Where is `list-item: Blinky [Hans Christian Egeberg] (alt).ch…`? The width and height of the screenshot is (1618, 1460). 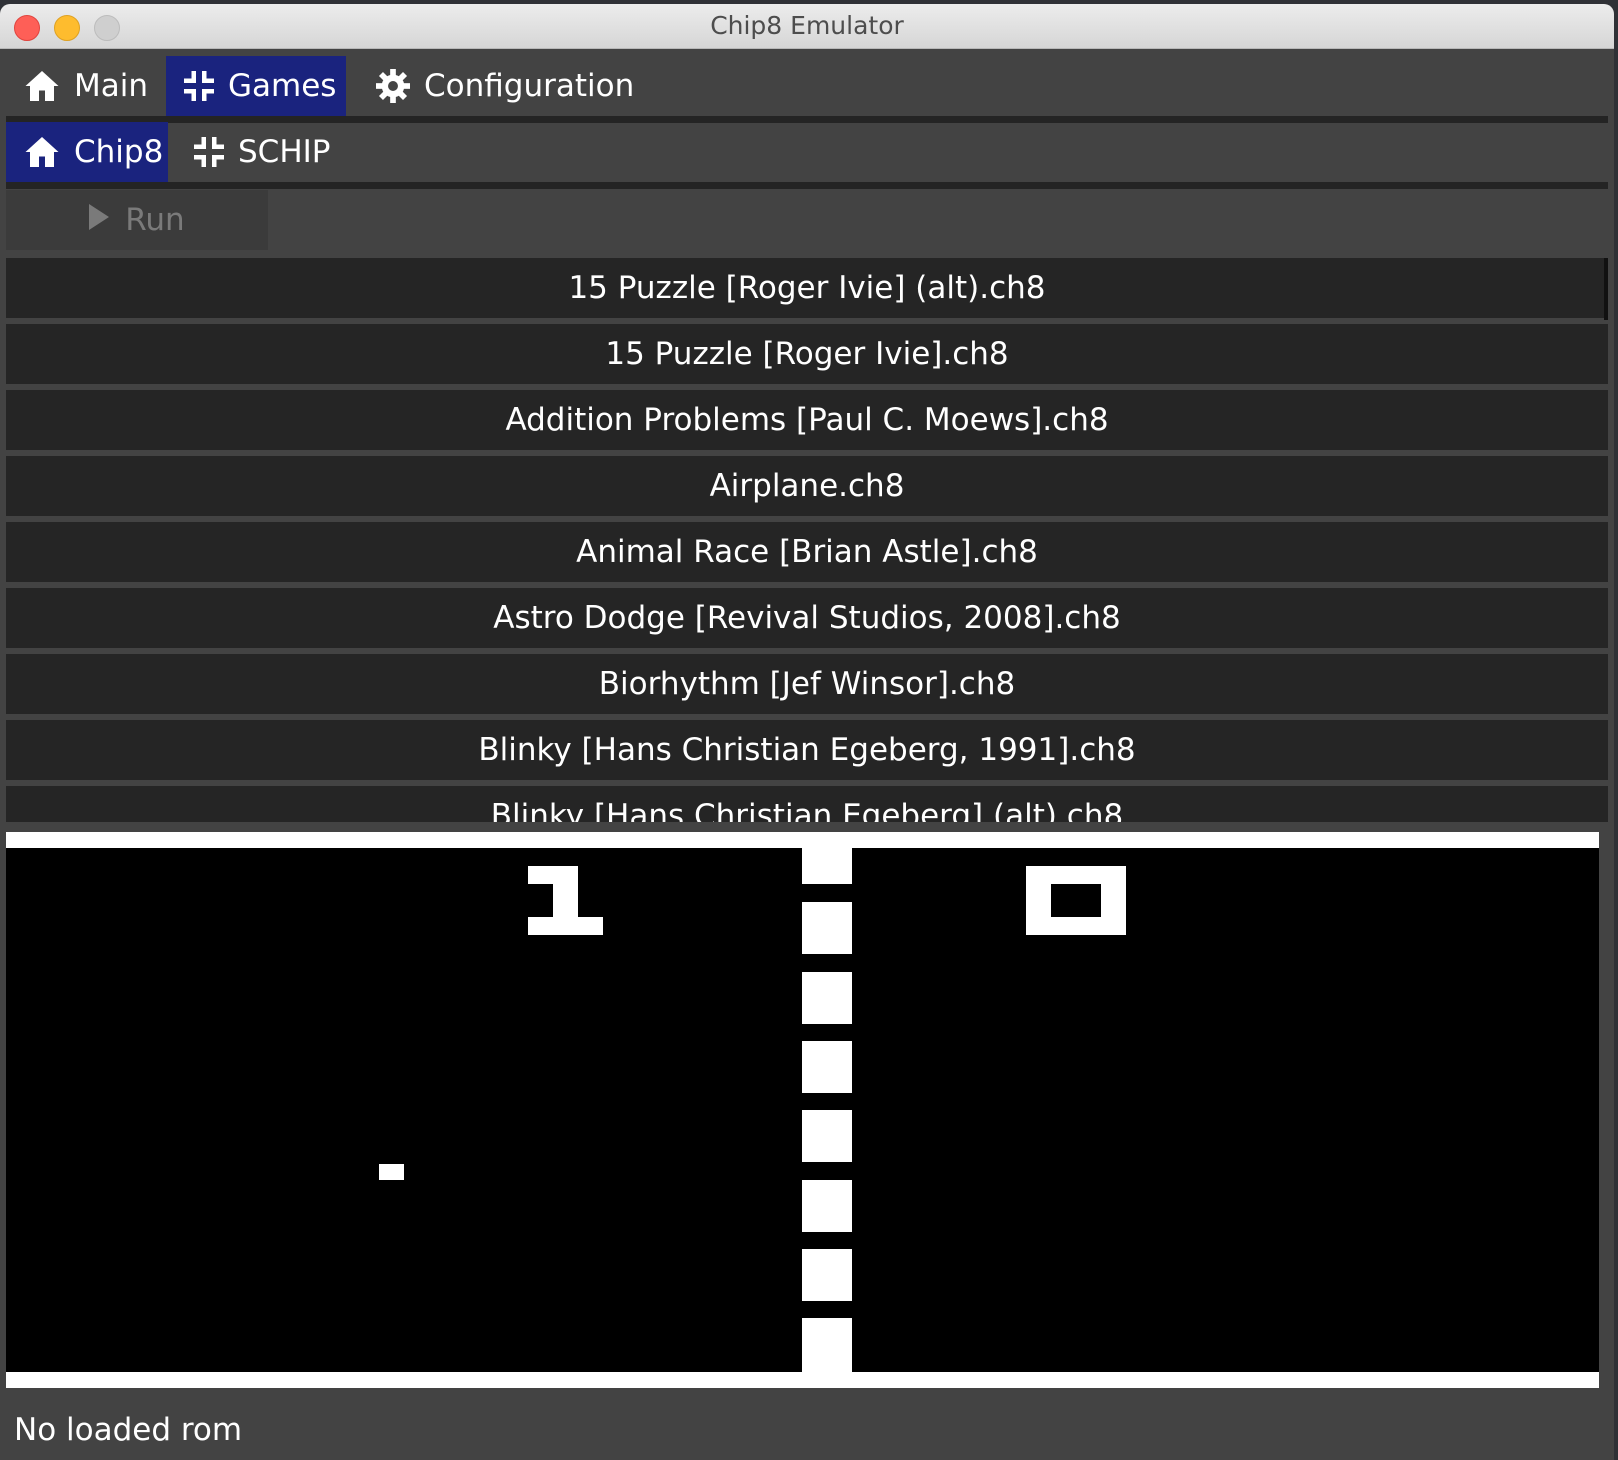
list-item: Blinky [Hans Christian Egeberg] (alt).ch… is located at coordinates (807, 804).